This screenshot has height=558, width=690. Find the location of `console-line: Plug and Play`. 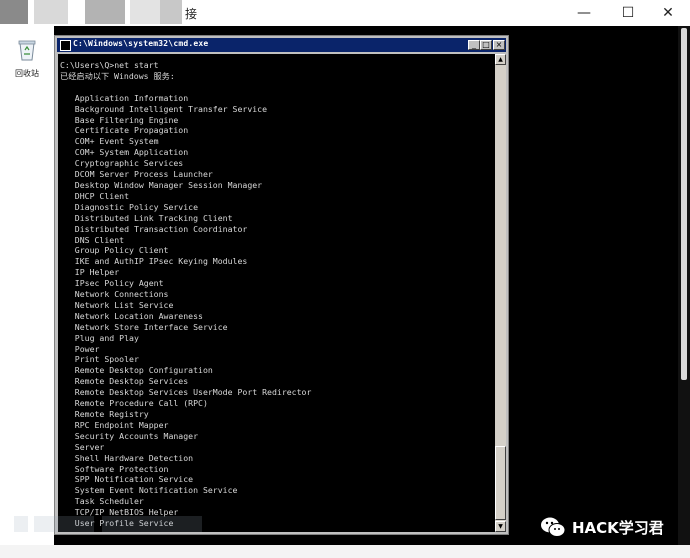

console-line: Plug and Play is located at coordinates (99, 337).